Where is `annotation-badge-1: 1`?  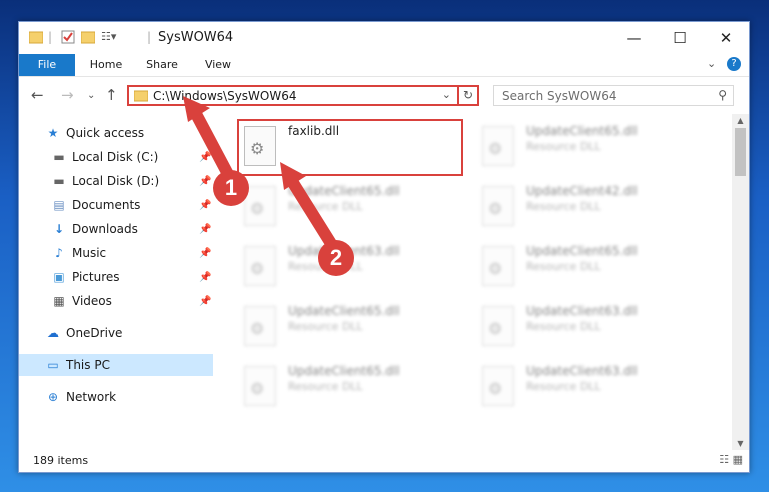 annotation-badge-1: 1 is located at coordinates (231, 188).